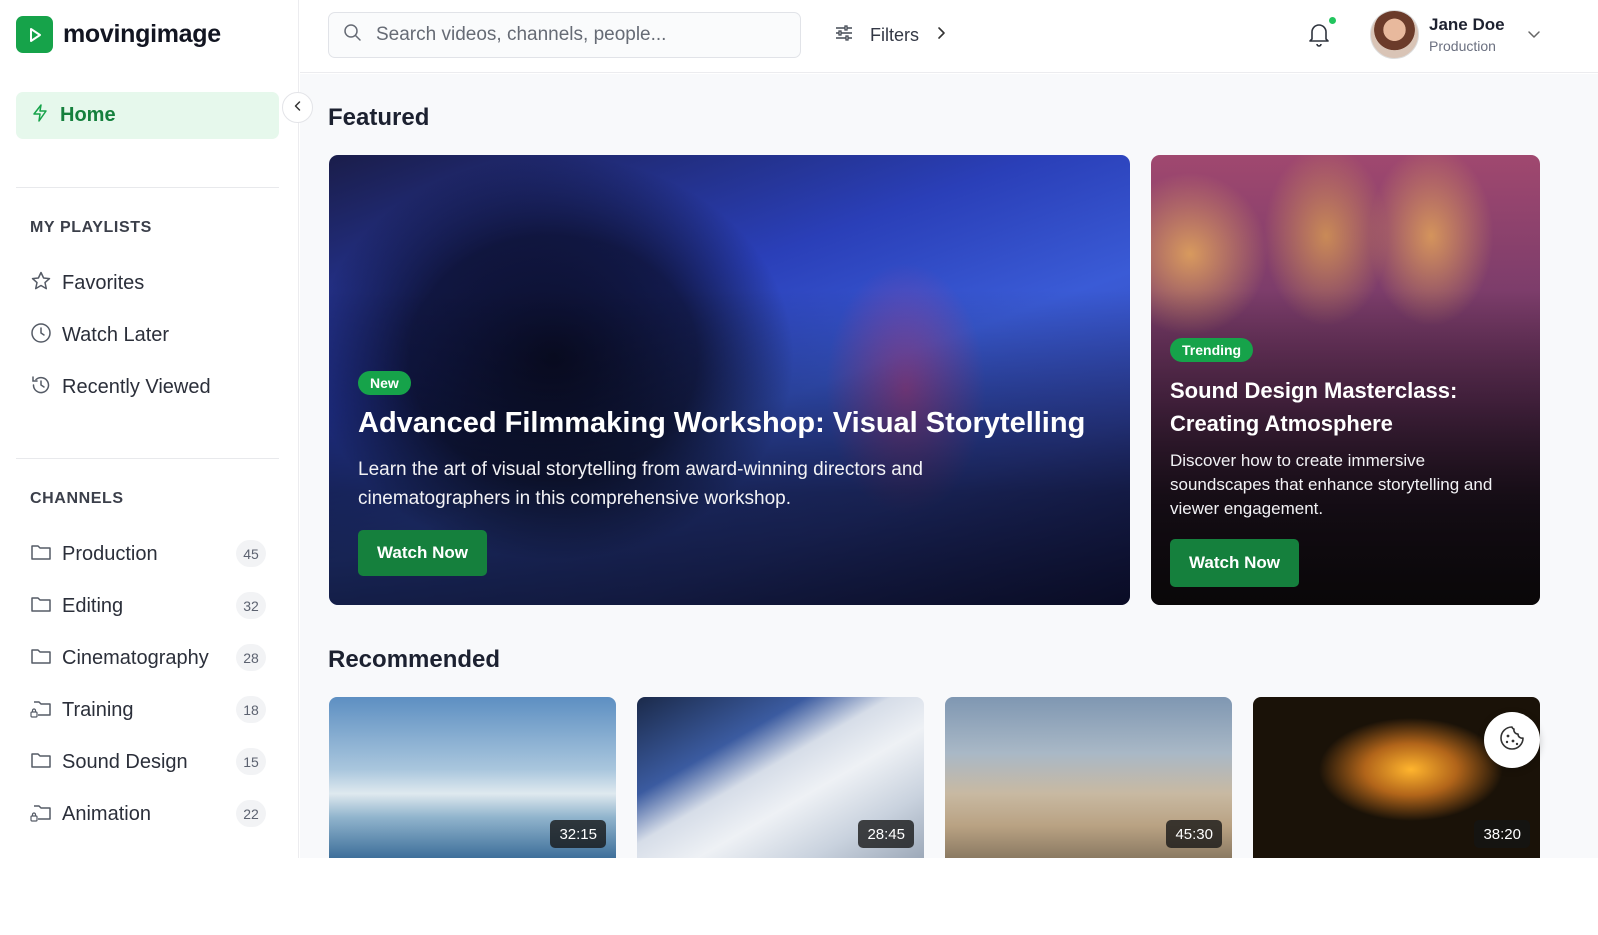 This screenshot has height=935, width=1598. What do you see at coordinates (1194, 834) in the screenshot?
I see `duration-badge: 45:30` at bounding box center [1194, 834].